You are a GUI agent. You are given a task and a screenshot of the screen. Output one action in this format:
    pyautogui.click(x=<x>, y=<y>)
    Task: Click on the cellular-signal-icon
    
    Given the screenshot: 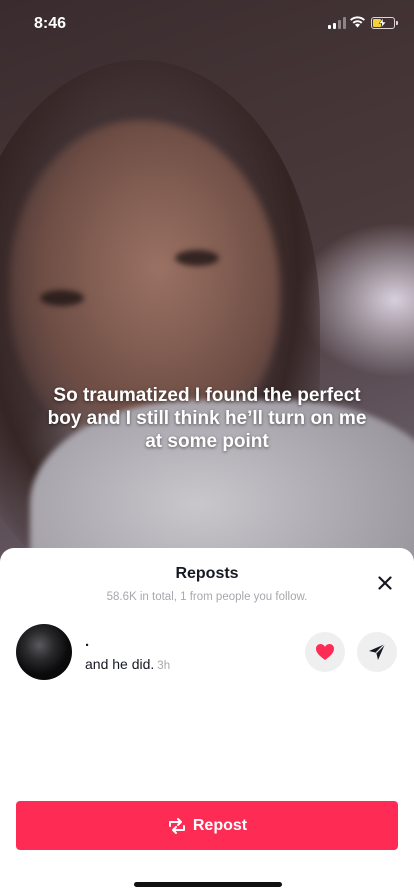 What is the action you would take?
    pyautogui.click(x=337, y=23)
    